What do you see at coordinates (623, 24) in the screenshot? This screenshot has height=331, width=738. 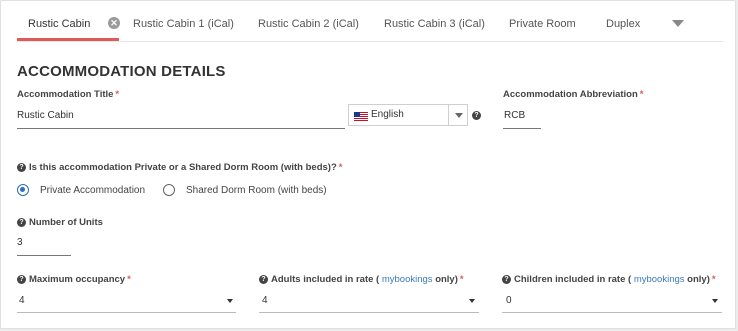 I see `tab-duplex: Duplex` at bounding box center [623, 24].